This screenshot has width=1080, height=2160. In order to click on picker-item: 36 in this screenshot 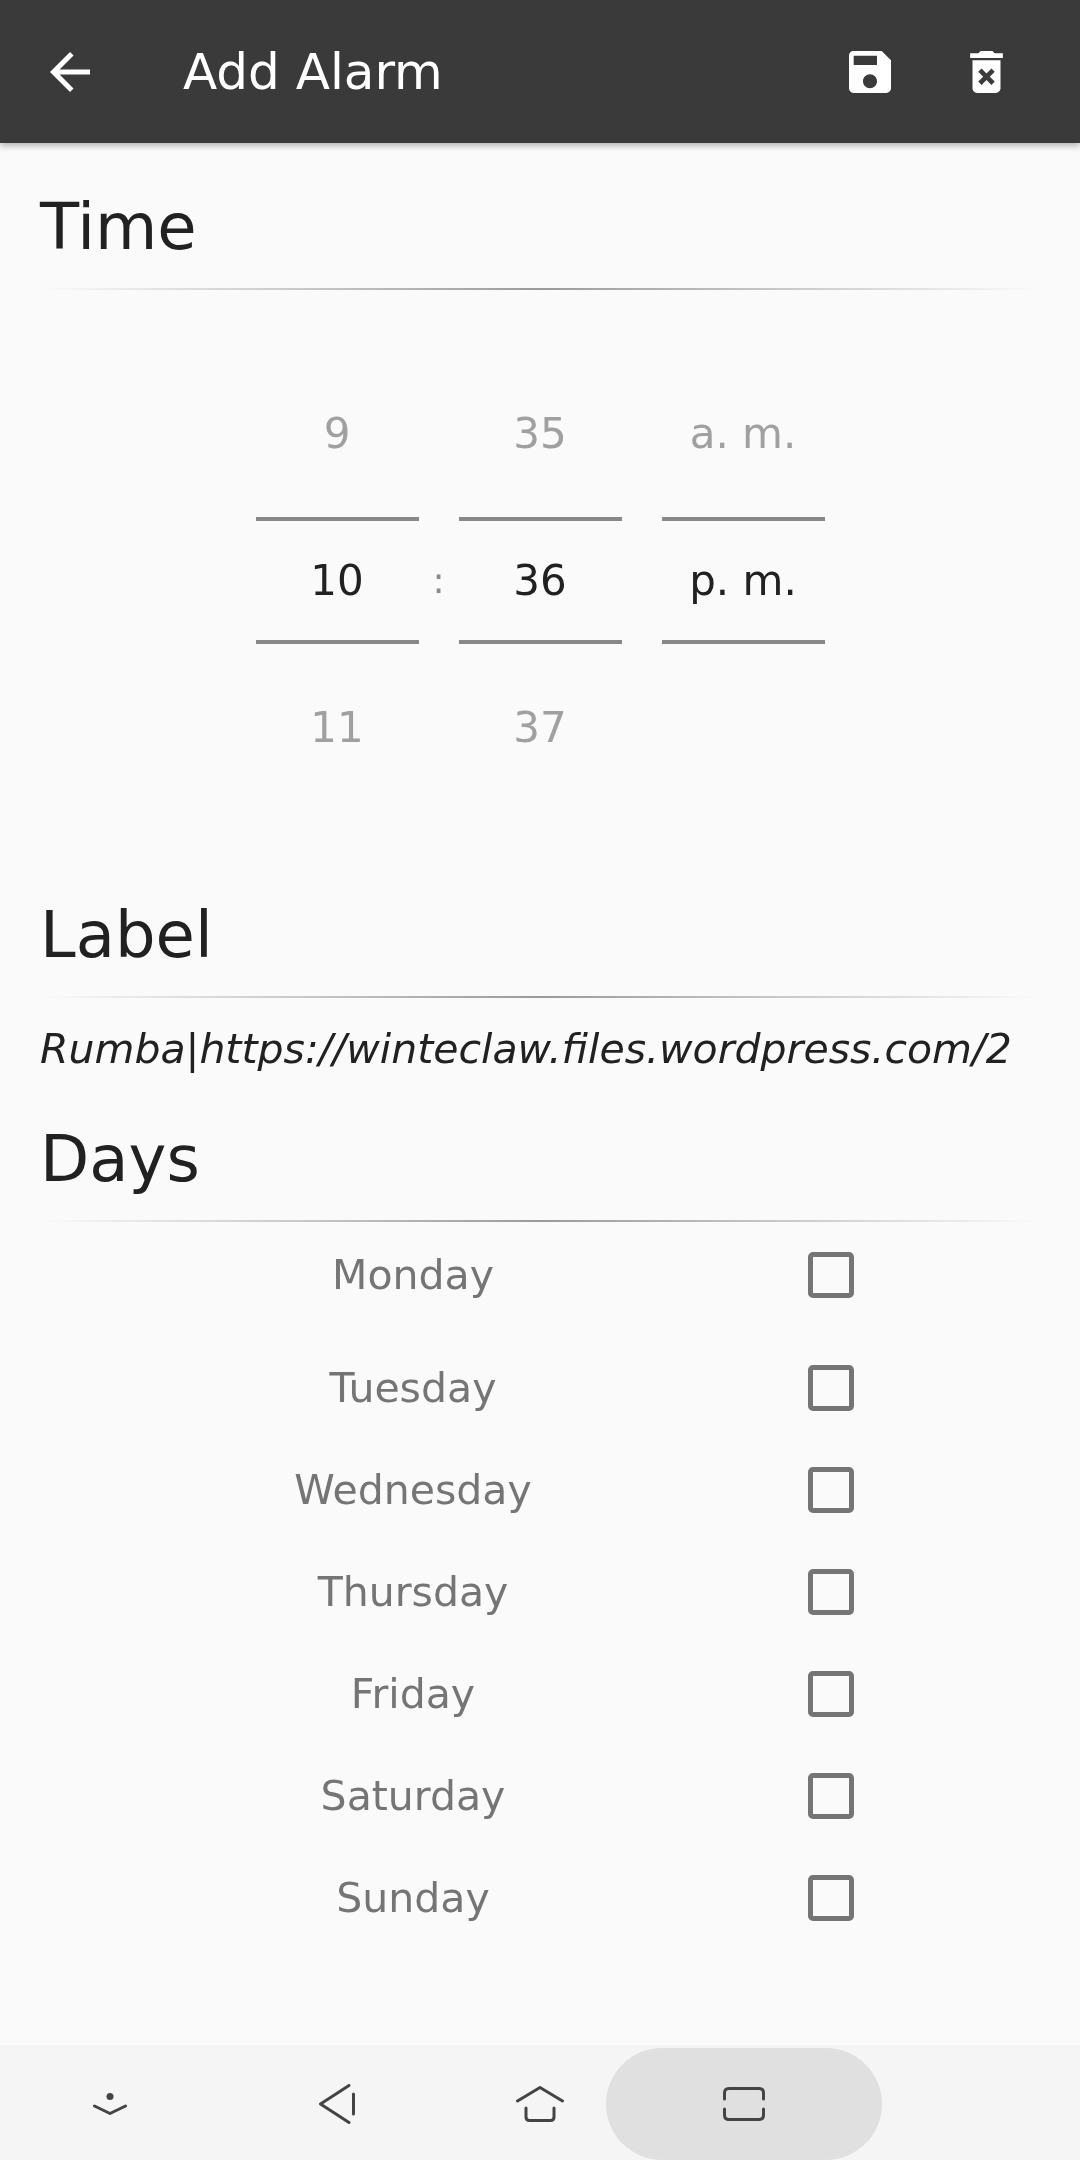, I will do `click(540, 580)`.